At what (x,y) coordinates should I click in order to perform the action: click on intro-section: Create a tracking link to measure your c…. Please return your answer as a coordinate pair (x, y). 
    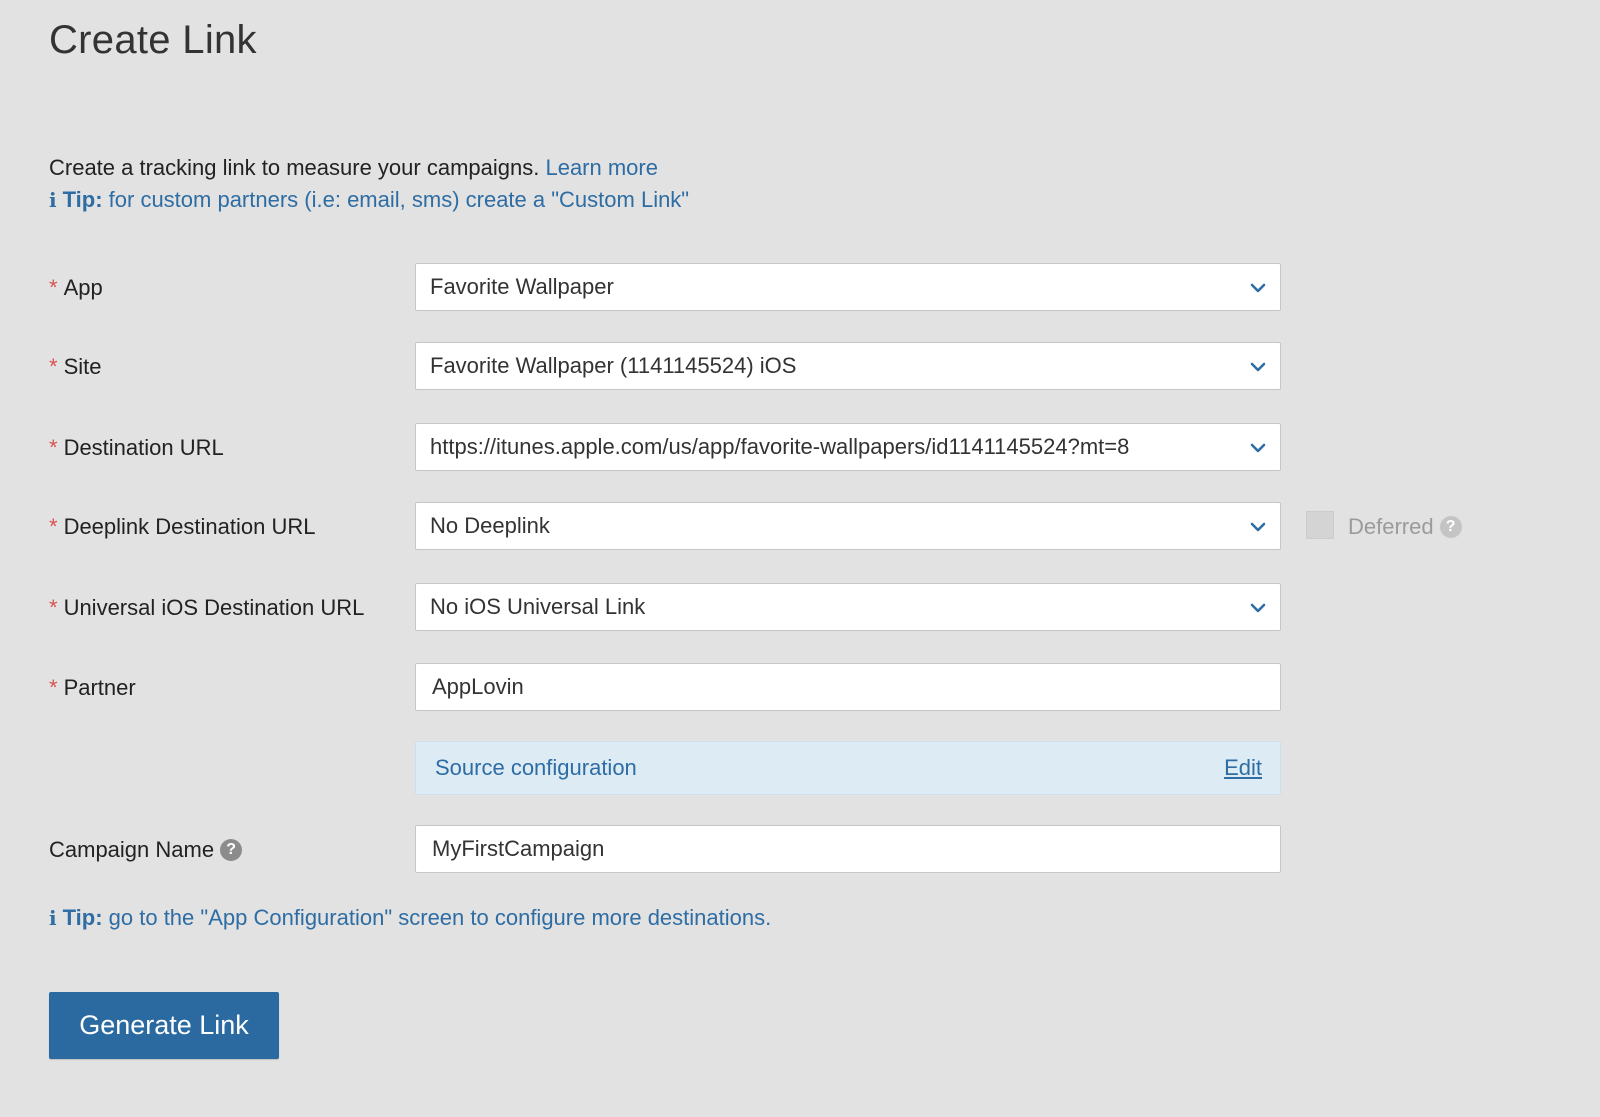
    Looking at the image, I should click on (369, 184).